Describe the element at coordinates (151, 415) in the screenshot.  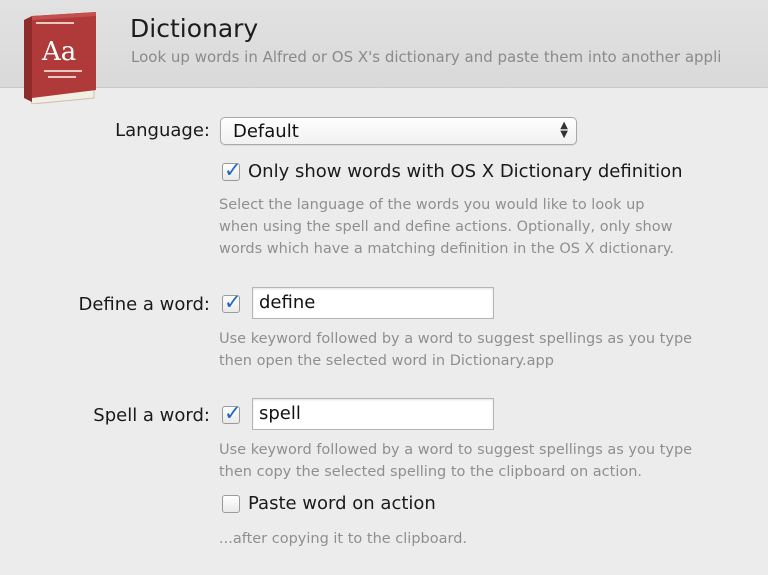
I see `spell-label: Spell a word:` at that location.